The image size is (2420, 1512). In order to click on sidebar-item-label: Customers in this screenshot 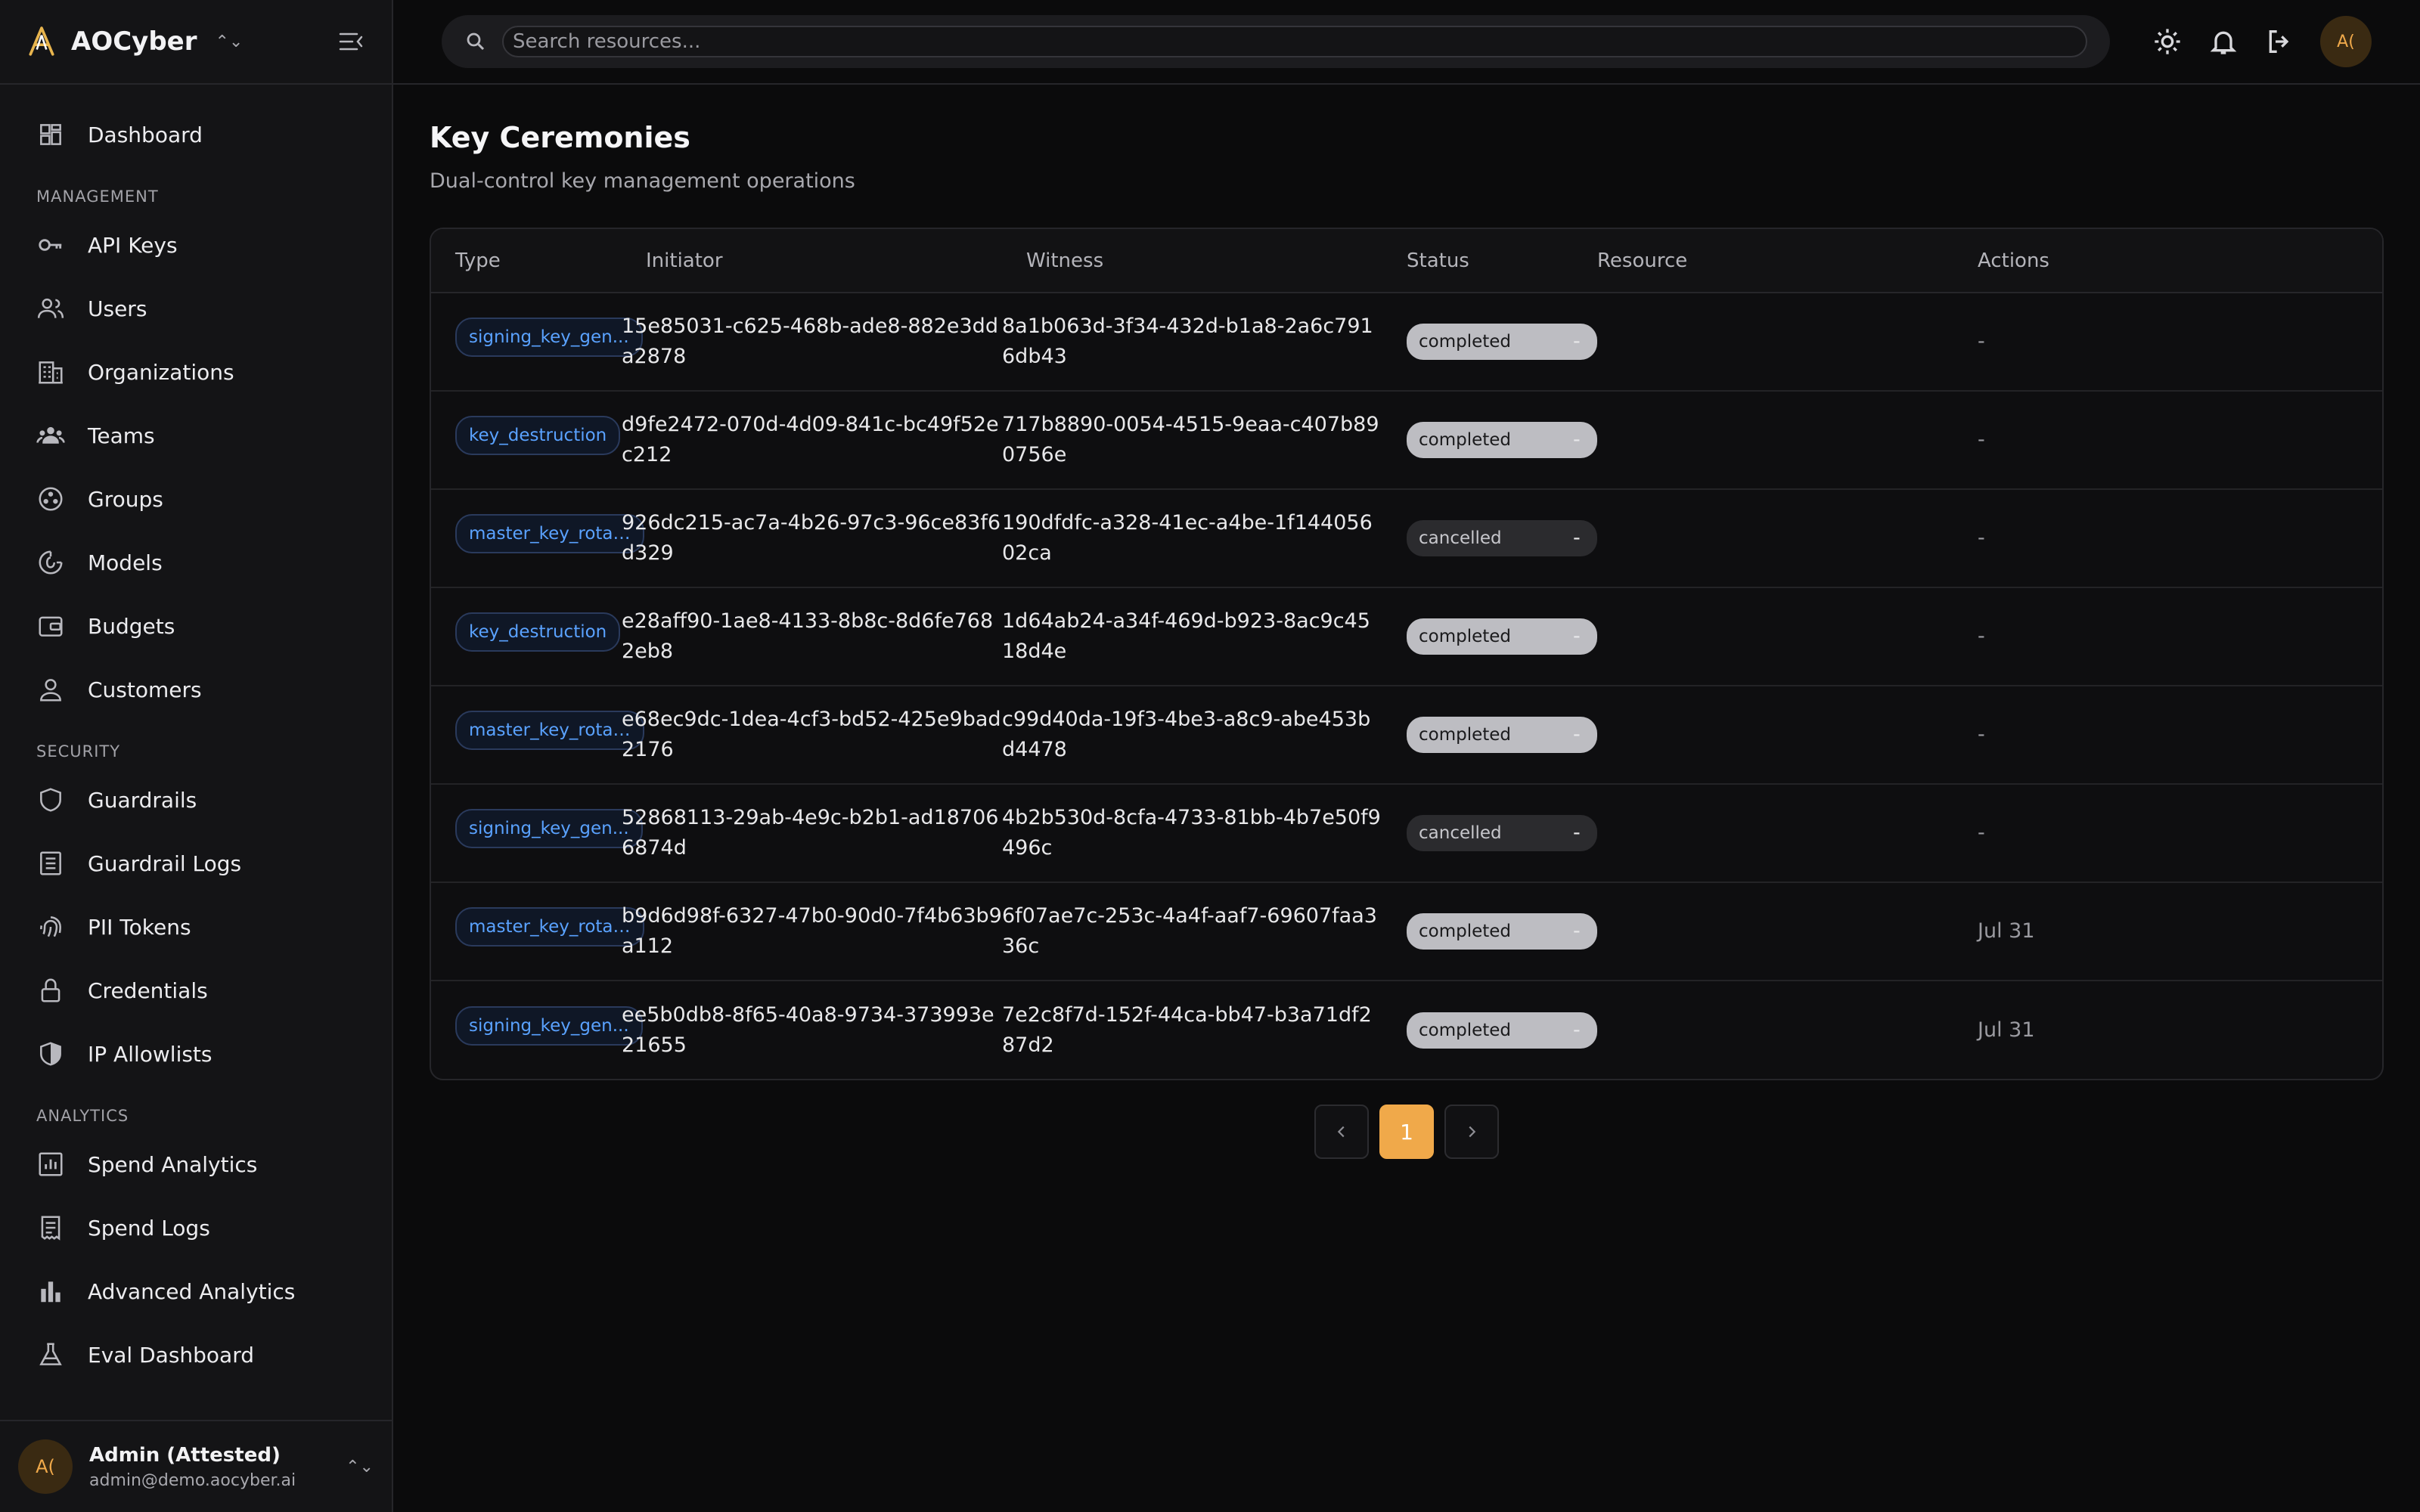, I will do `click(145, 689)`.